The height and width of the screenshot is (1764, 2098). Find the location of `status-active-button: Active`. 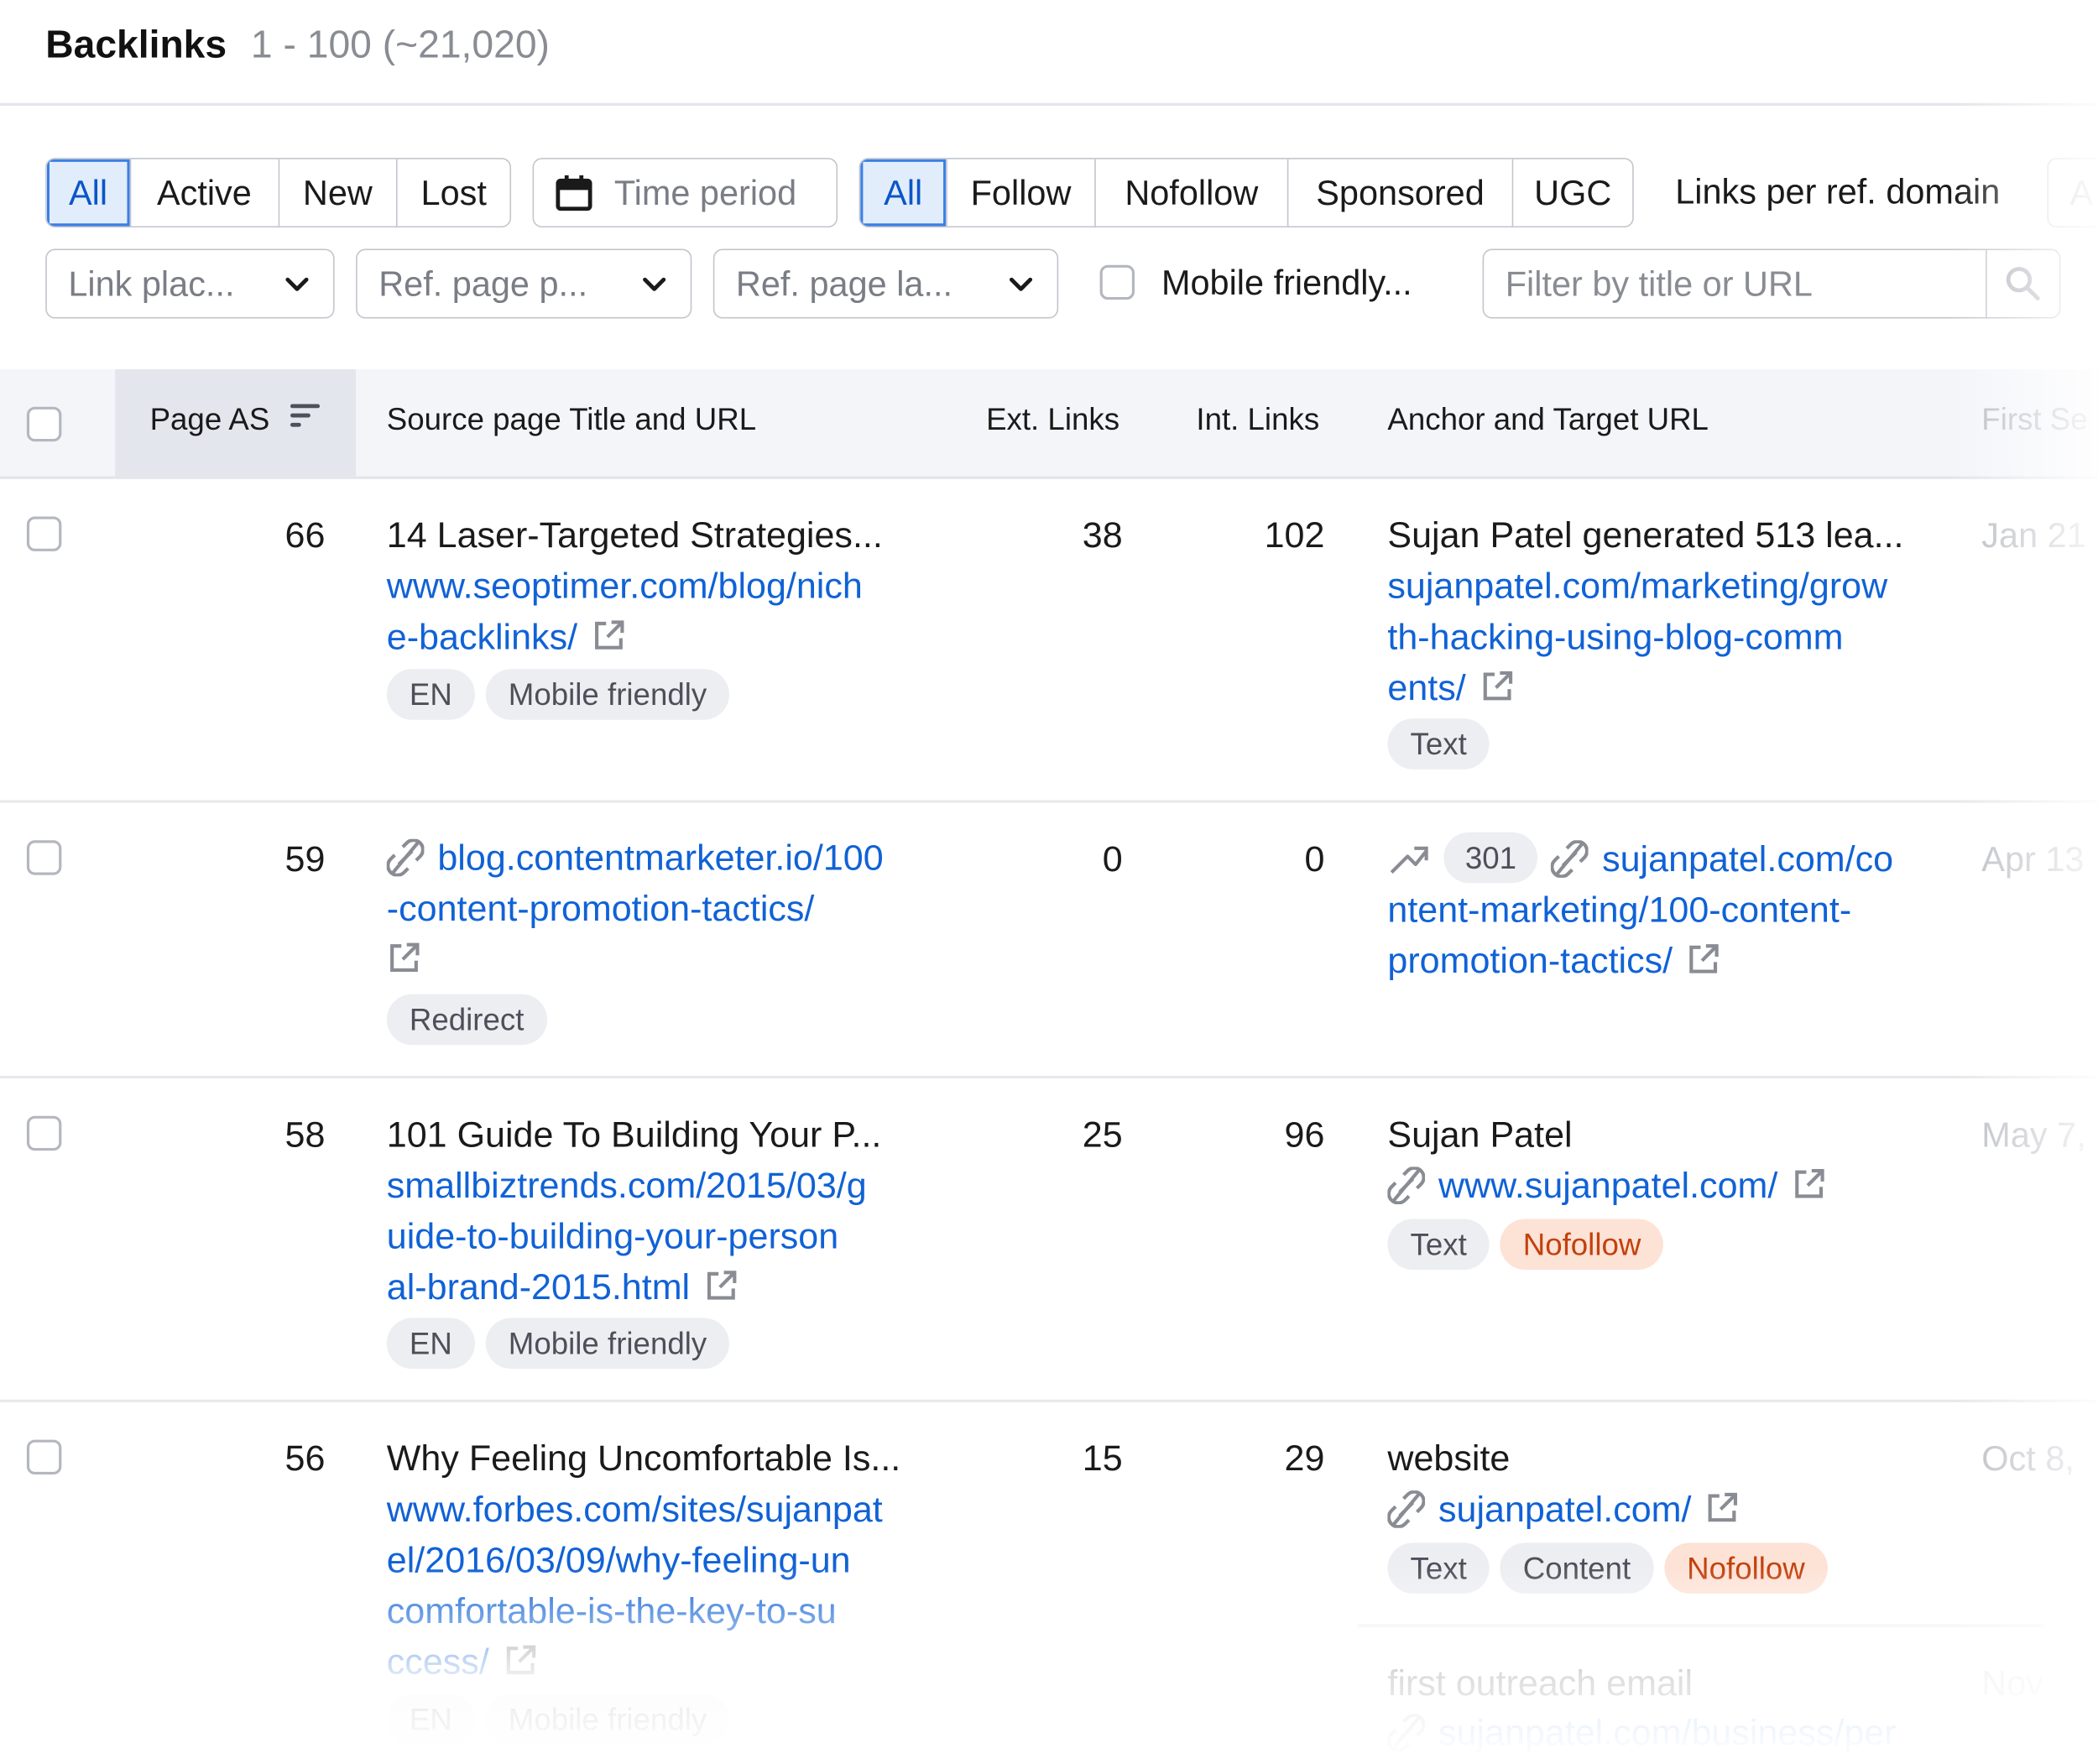

status-active-button: Active is located at coordinates (205, 193).